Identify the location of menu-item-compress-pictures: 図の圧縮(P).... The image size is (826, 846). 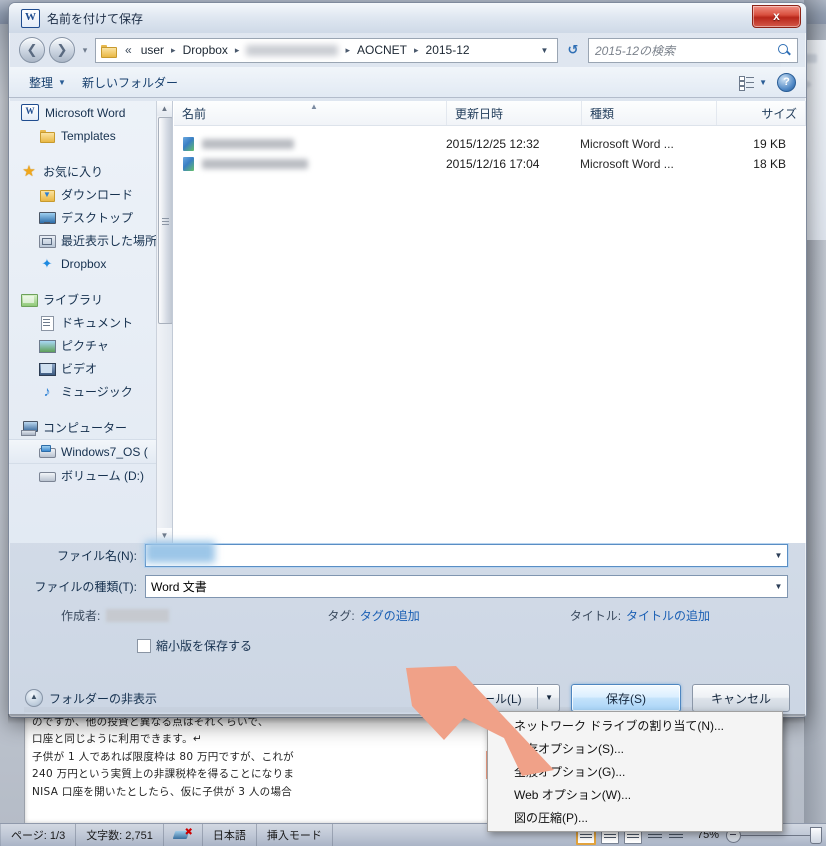
(635, 817).